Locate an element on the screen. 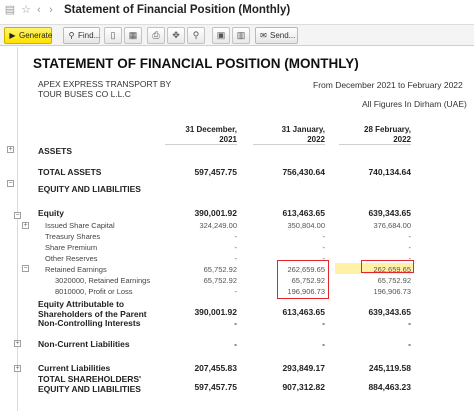 This screenshot has width=474, height=411. cell-reserves-dec: - is located at coordinates (236, 258).